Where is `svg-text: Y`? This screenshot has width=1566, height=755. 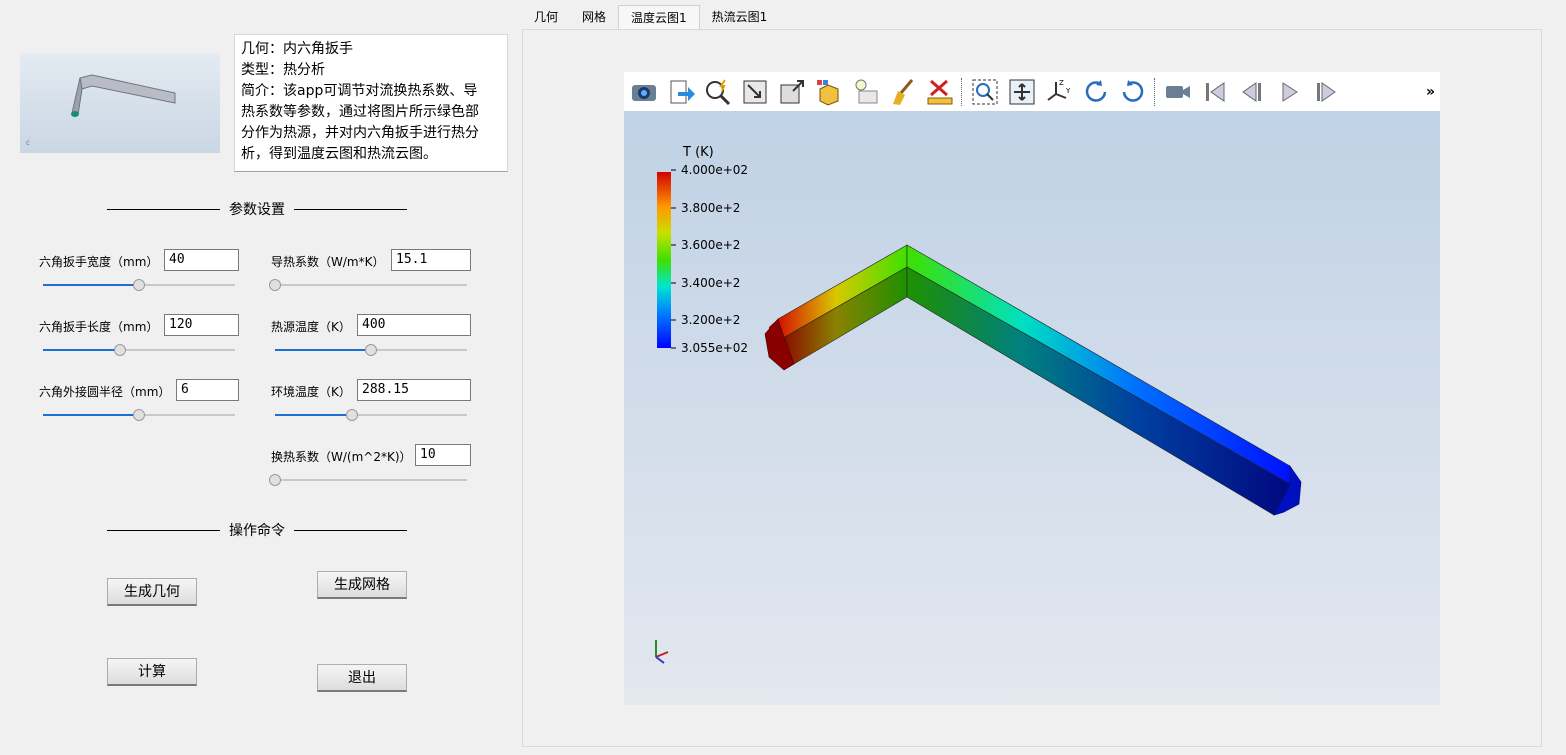
svg-text: Y is located at coordinates (1068, 91).